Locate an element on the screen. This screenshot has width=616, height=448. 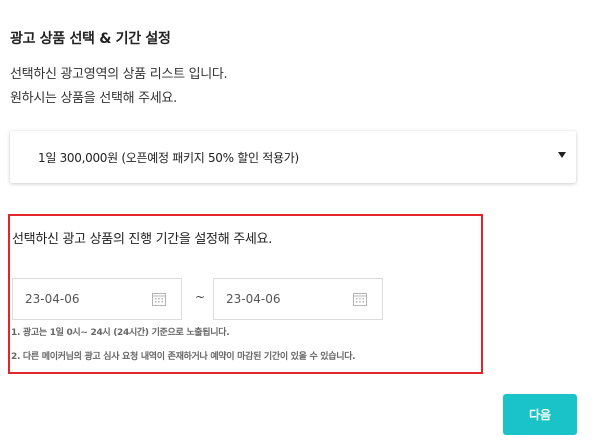
period-note: 1. 광고는 1일 0시~ 24시 (24시간) 기준으로 노출됩니다. is located at coordinates (120, 333).